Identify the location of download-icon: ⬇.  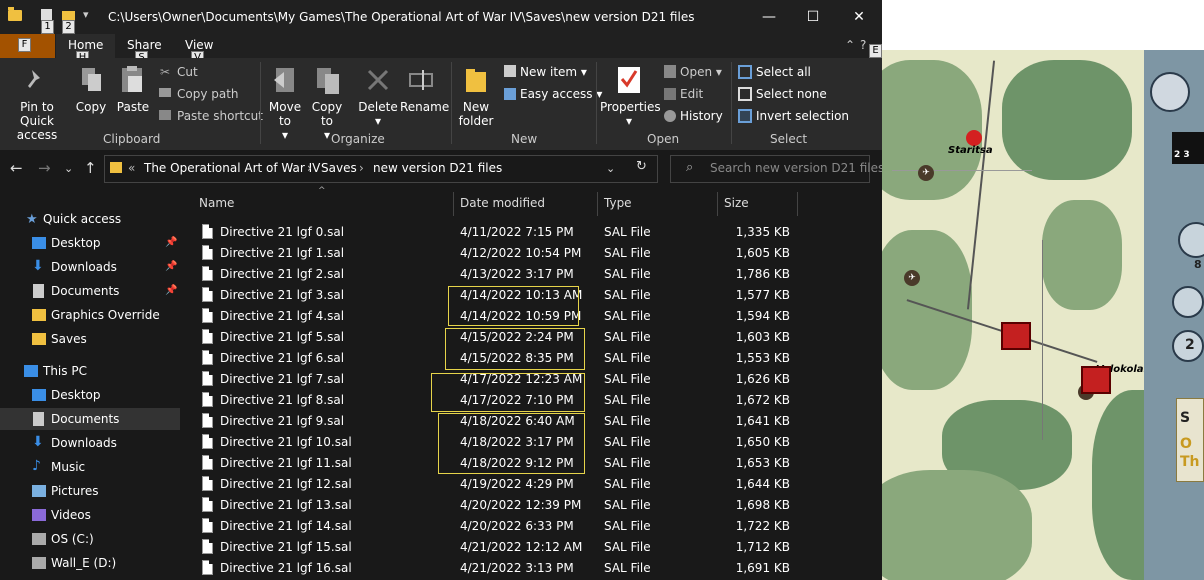
(38, 442).